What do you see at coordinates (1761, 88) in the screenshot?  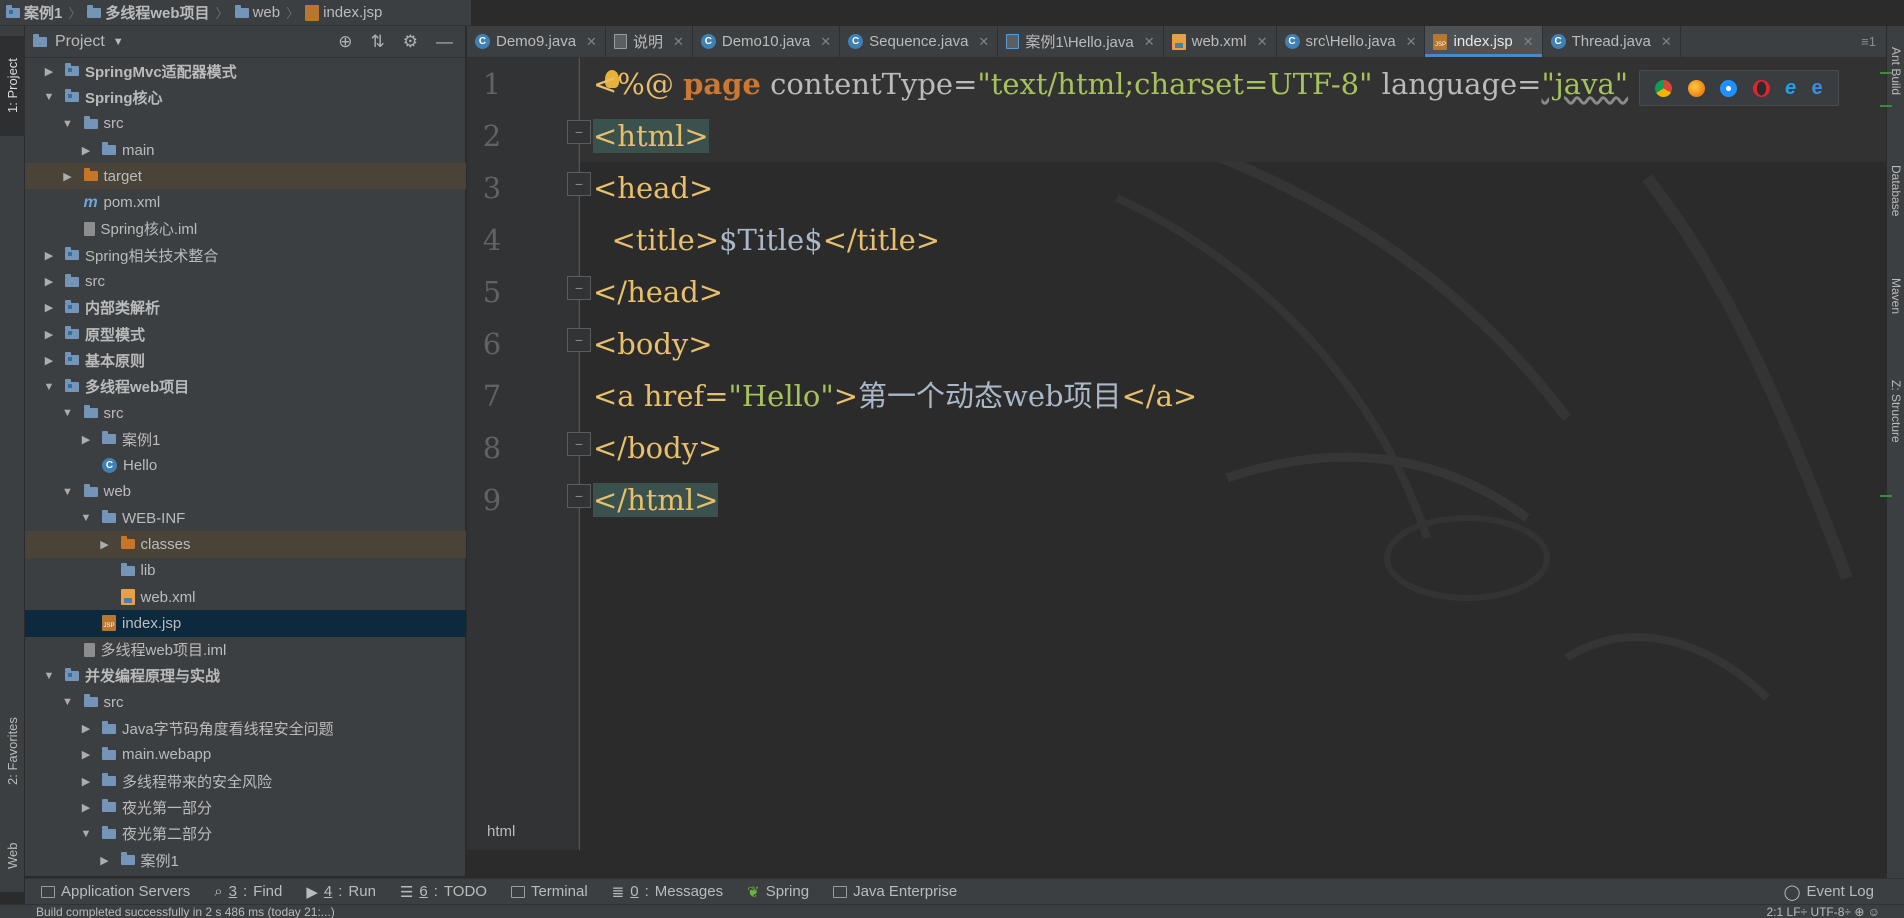 I see `opera-icon` at bounding box center [1761, 88].